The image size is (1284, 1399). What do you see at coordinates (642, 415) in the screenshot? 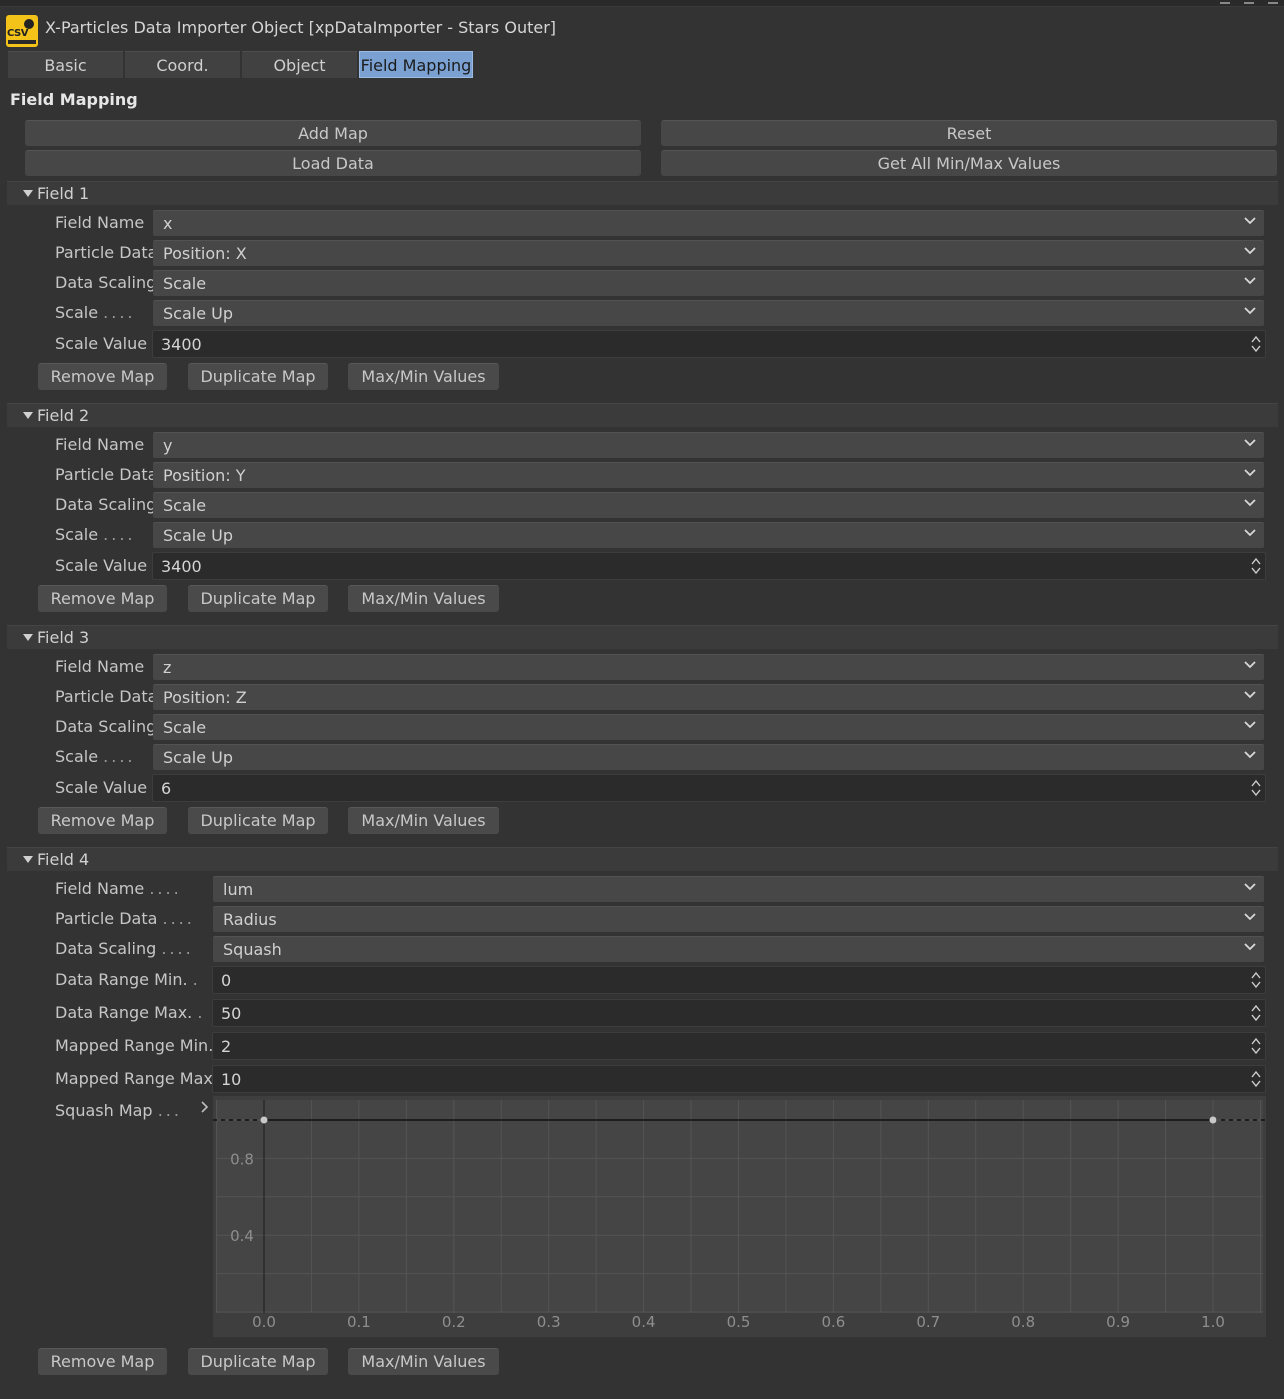
I see `field-2-group-header: Field 2` at bounding box center [642, 415].